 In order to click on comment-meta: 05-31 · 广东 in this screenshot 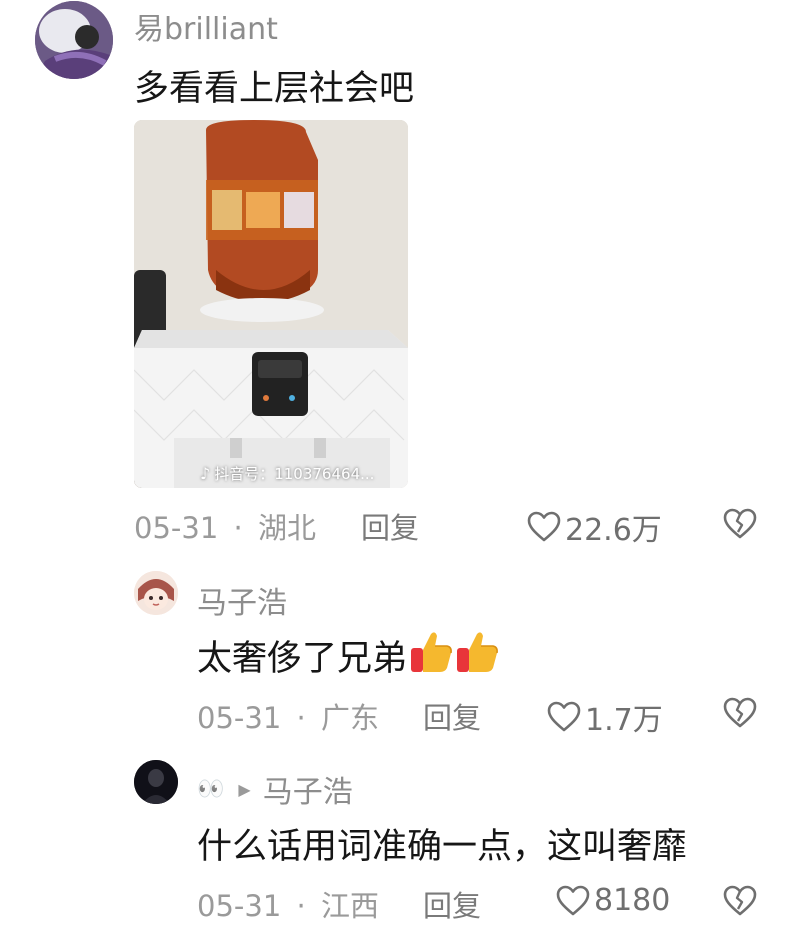, I will do `click(288, 716)`.